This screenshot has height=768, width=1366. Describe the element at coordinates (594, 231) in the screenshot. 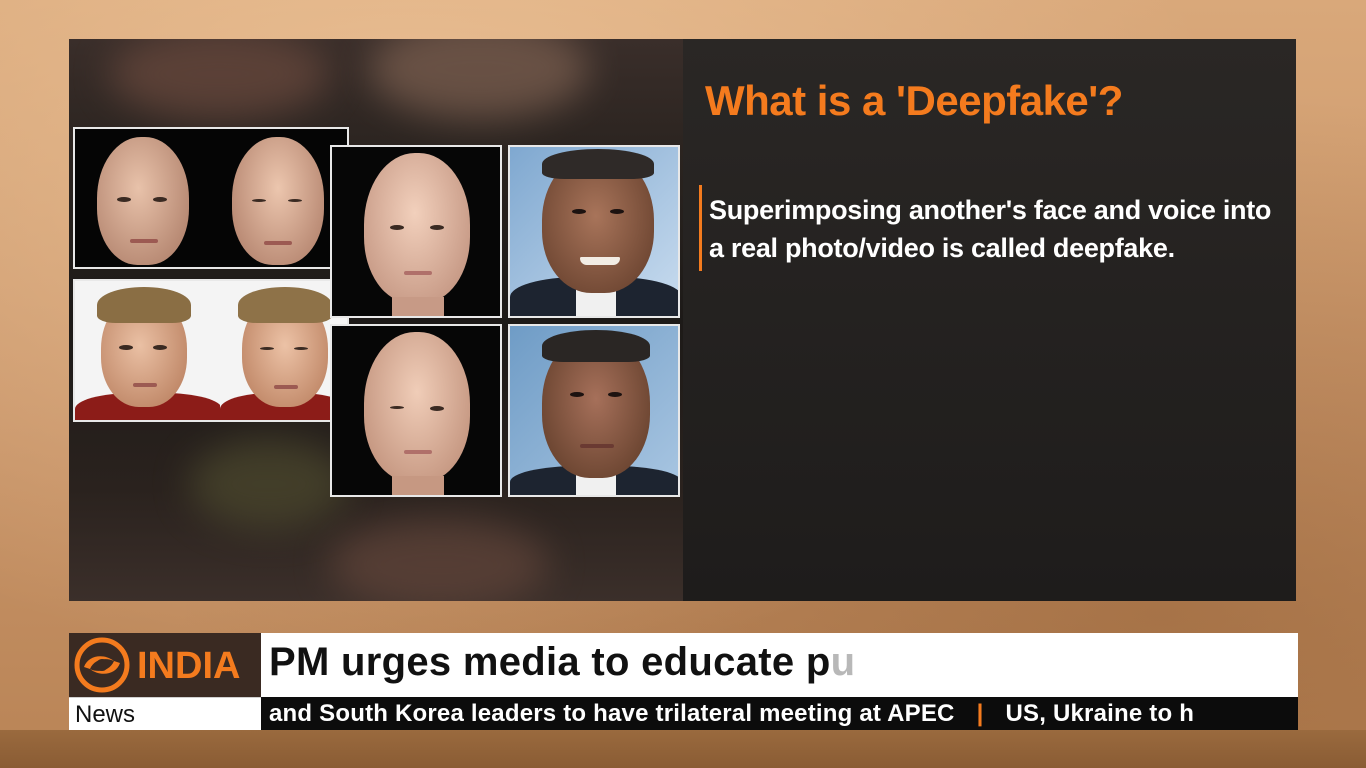

I see `face-card-obama-smiling` at that location.